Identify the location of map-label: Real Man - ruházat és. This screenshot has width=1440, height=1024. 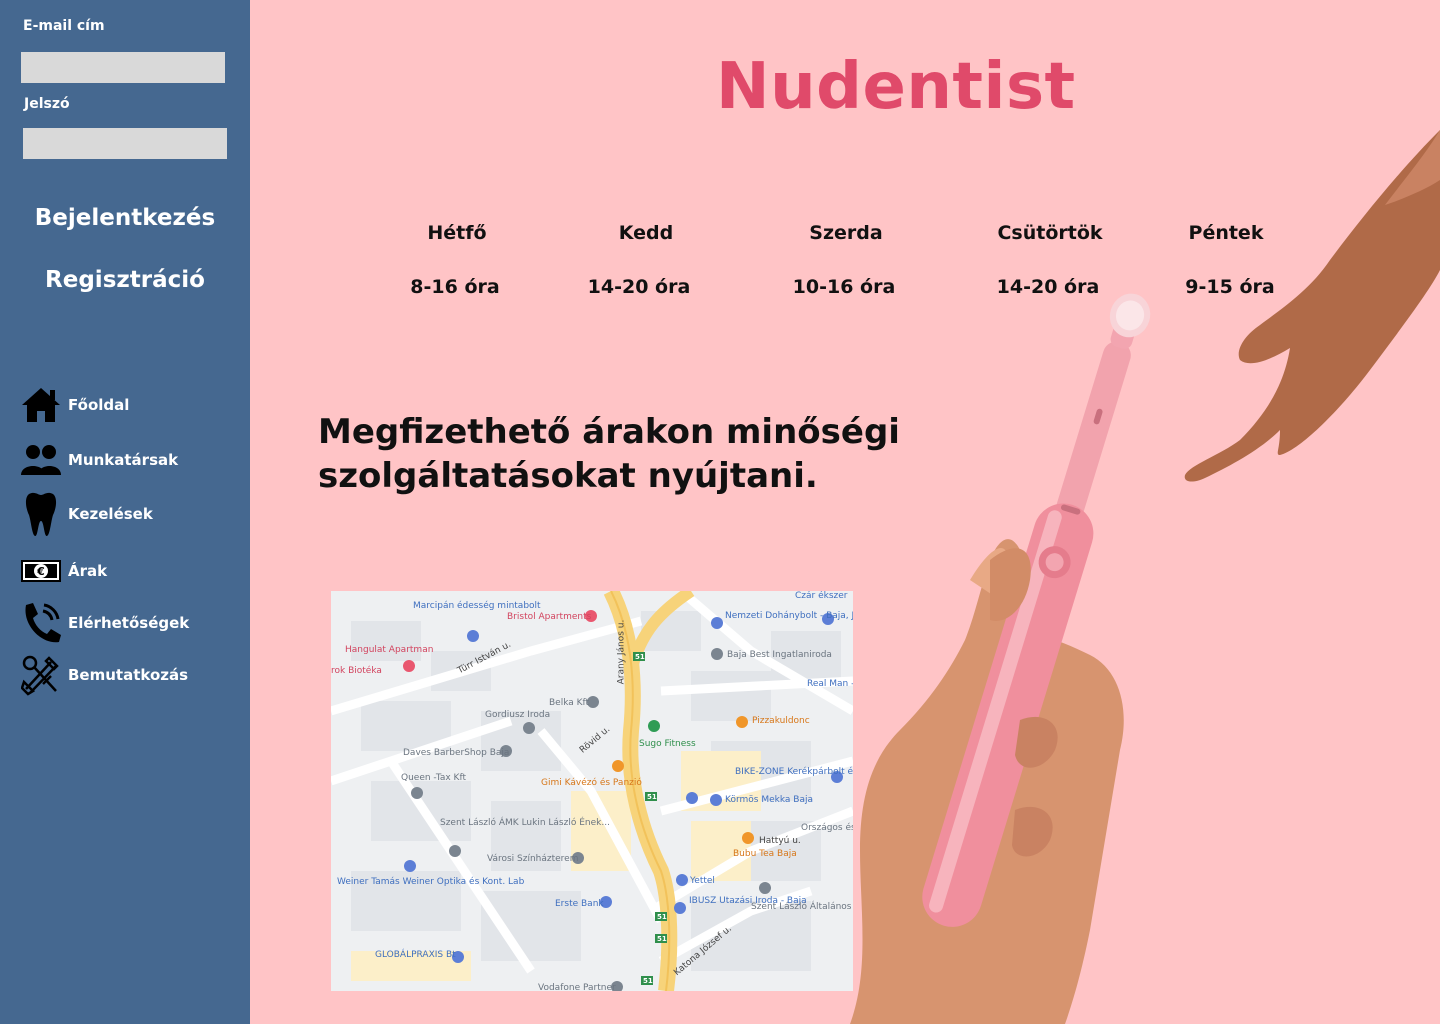
(830, 684).